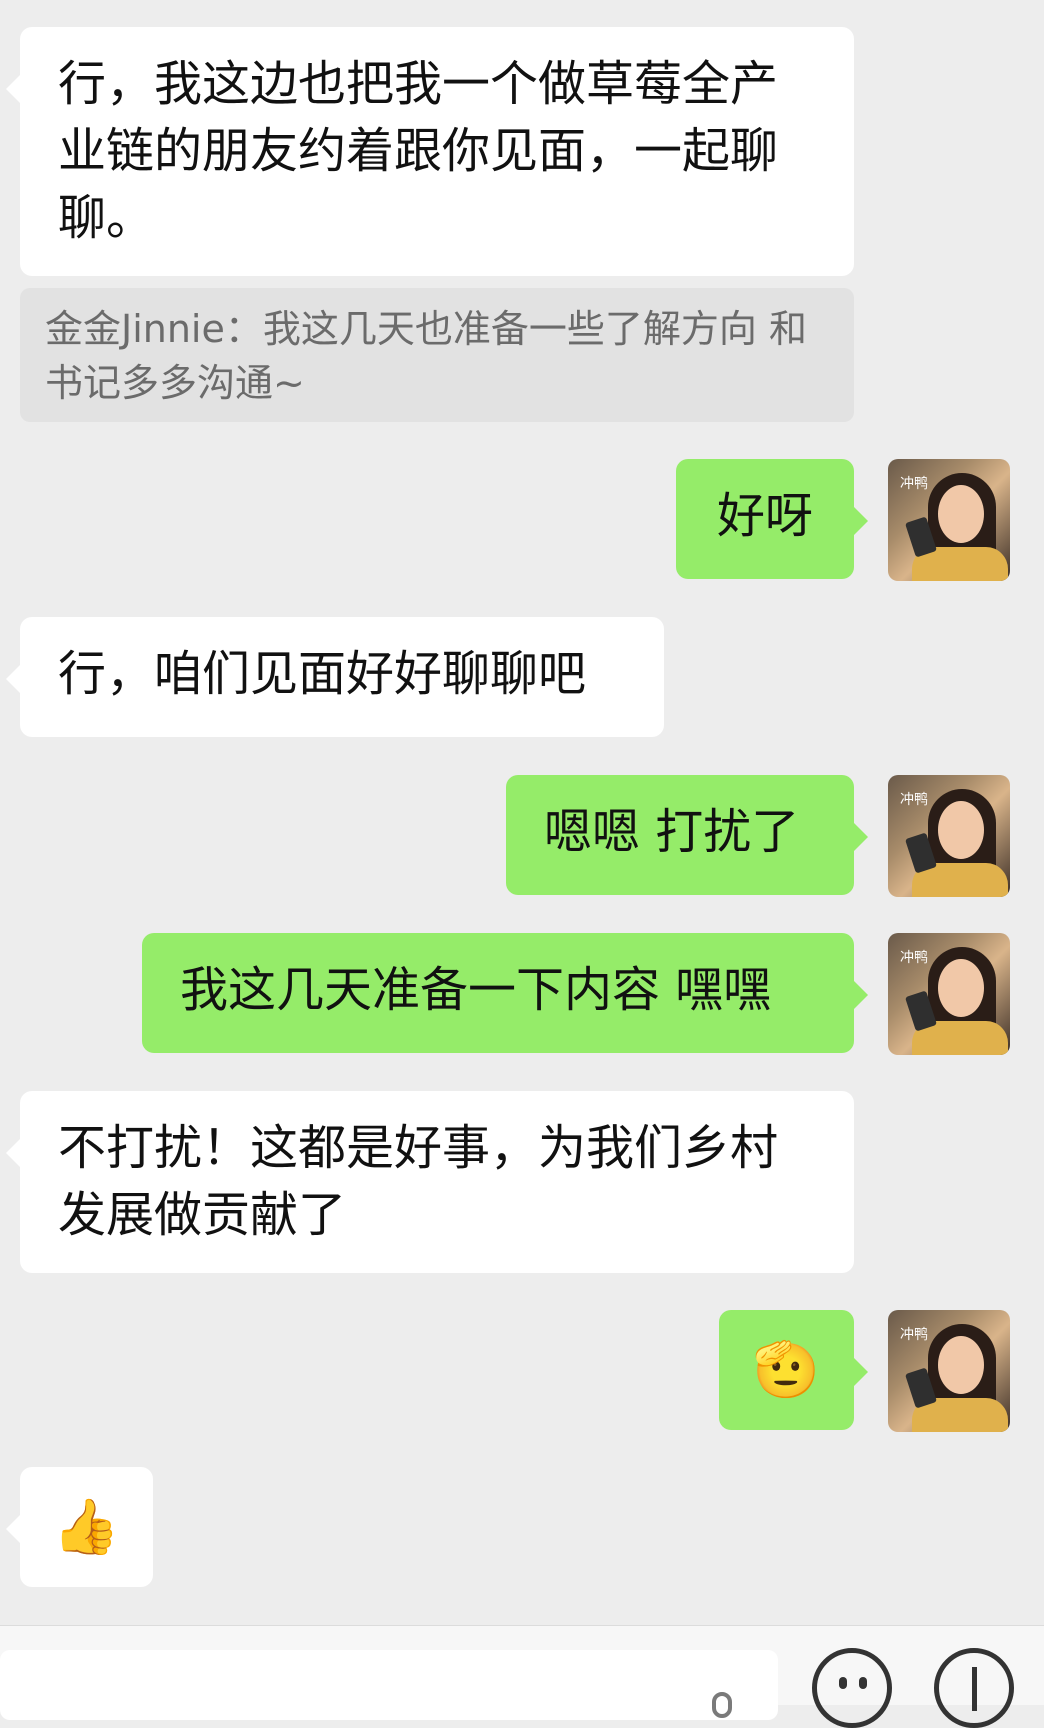 This screenshot has width=1044, height=1728. What do you see at coordinates (418, 151) in the screenshot?
I see `message-text: 行，我这边也把我一个做草莓全产业链的朋友约着跟你见面，一起聊聊。` at bounding box center [418, 151].